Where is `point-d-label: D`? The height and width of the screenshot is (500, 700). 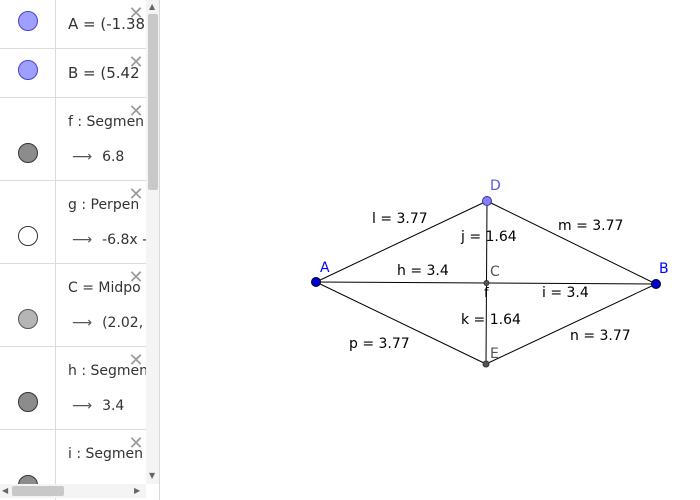
point-d-label: D is located at coordinates (495, 186).